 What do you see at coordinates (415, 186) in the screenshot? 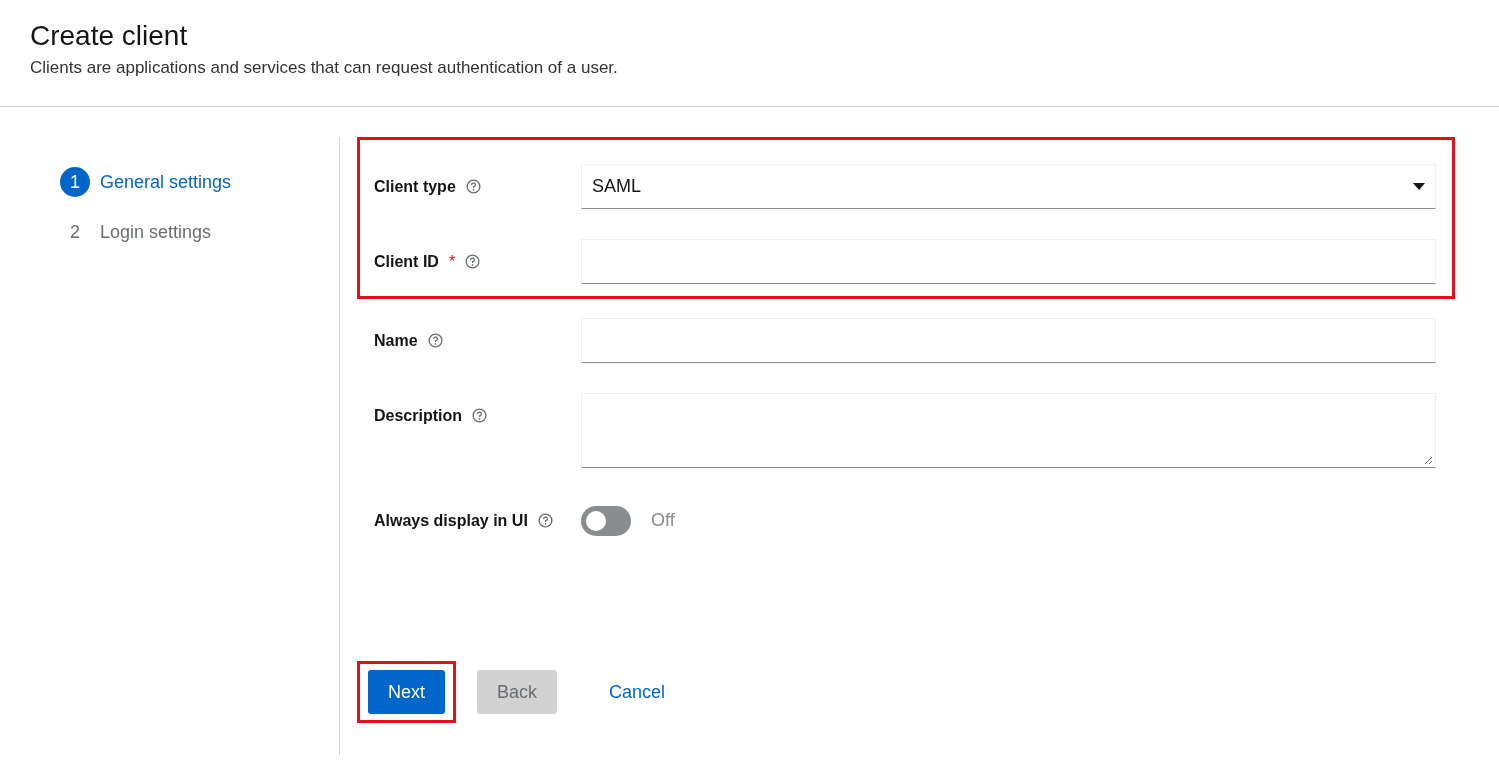
I see `field-label: Client type` at bounding box center [415, 186].